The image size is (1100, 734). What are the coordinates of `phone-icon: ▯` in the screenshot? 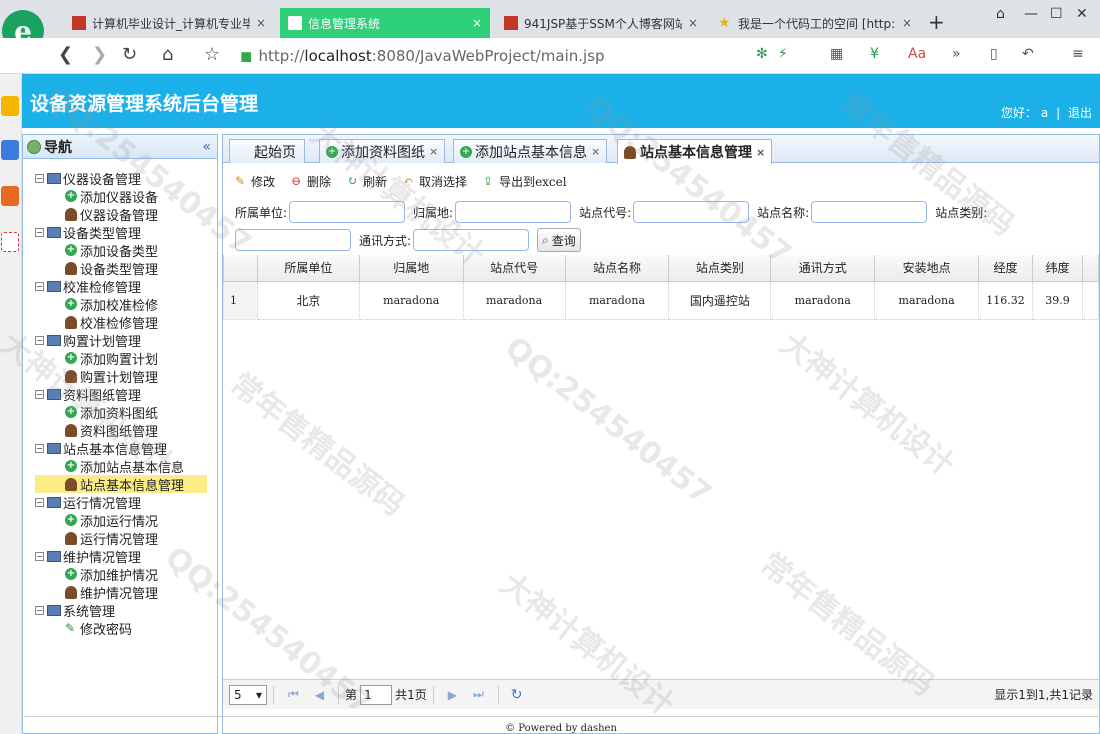 It's located at (994, 54).